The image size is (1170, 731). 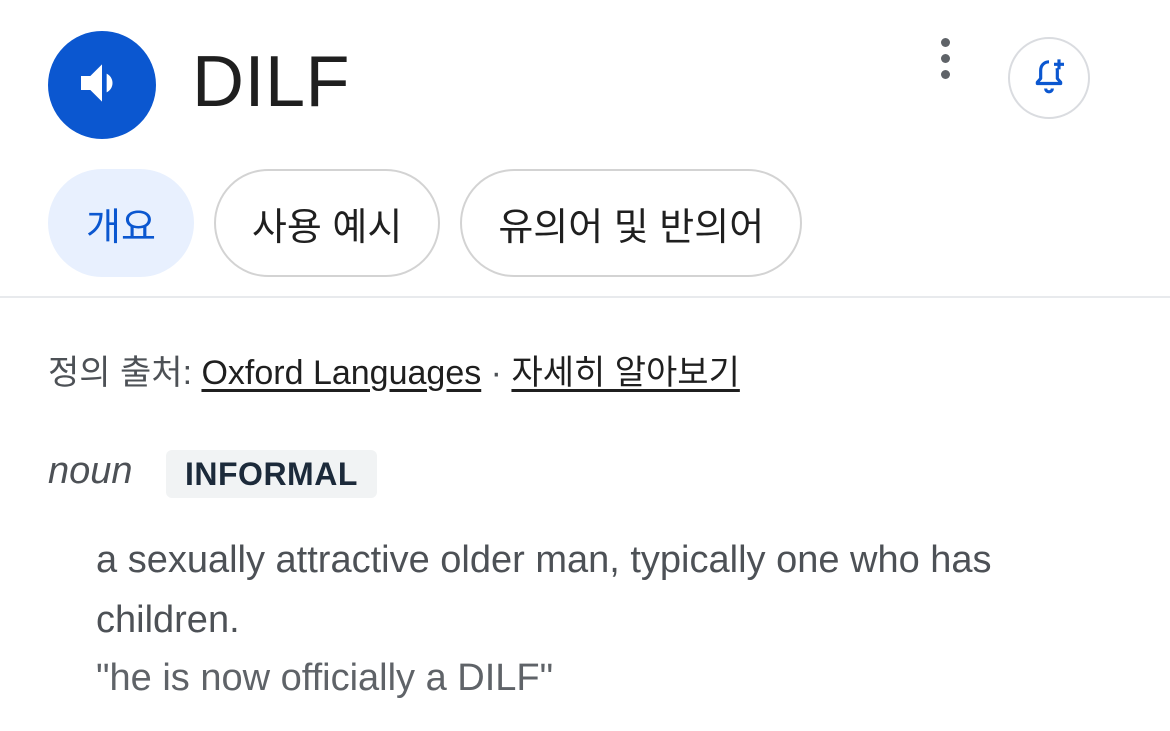 What do you see at coordinates (325, 678) in the screenshot?
I see `example-sentence: "he is now officially a DILF"` at bounding box center [325, 678].